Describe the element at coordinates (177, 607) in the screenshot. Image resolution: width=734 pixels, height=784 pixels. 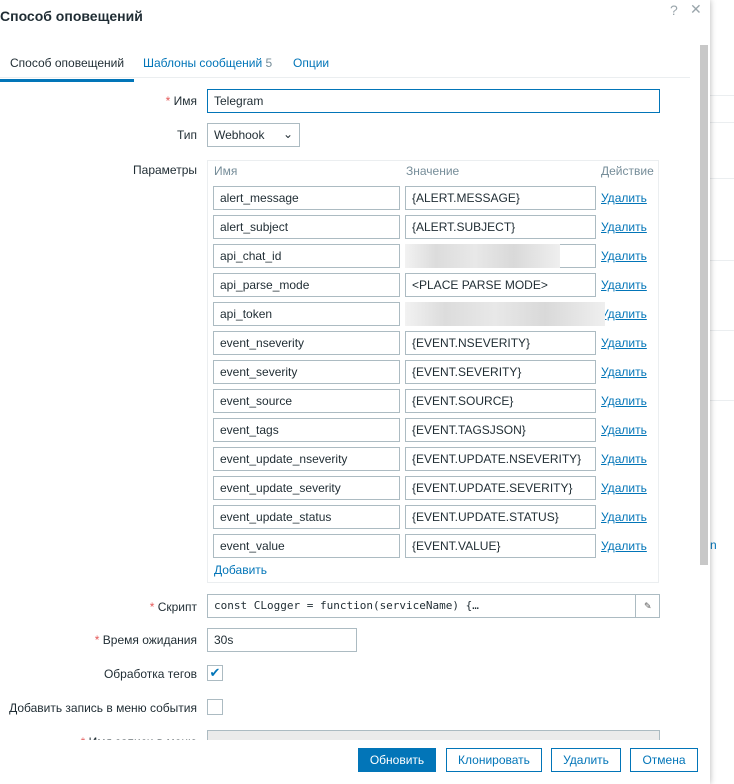
I see `label-text: Скрипт` at that location.